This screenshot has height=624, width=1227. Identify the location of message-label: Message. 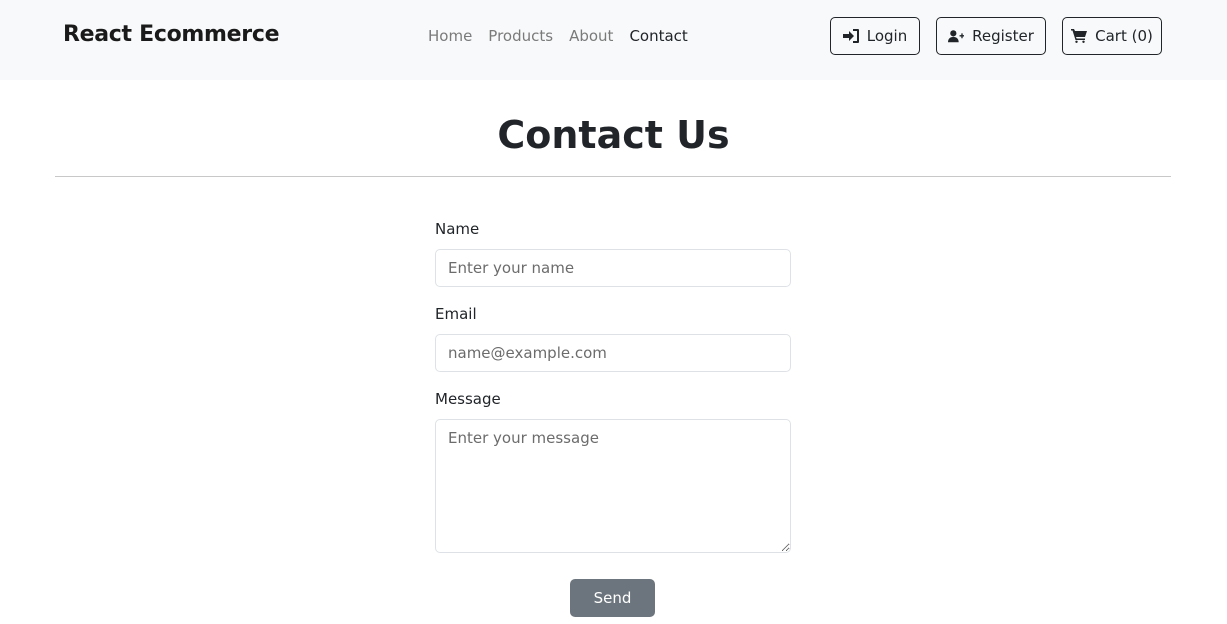
(468, 399).